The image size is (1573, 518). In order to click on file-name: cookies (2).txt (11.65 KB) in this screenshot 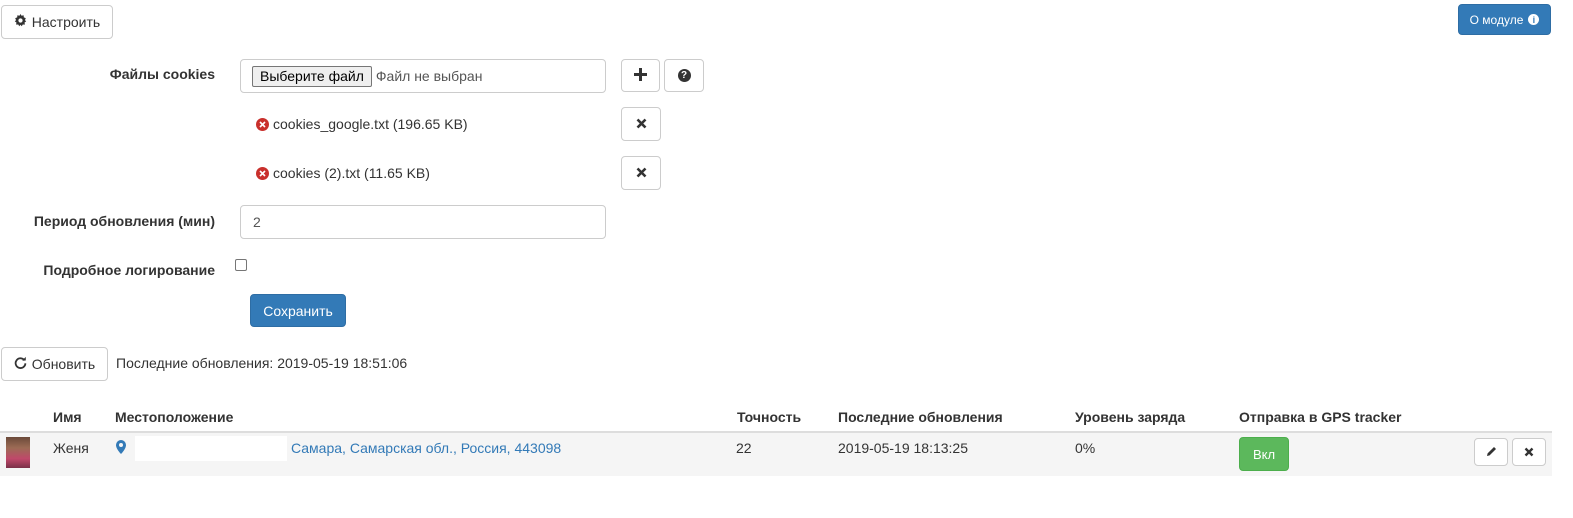, I will do `click(351, 173)`.